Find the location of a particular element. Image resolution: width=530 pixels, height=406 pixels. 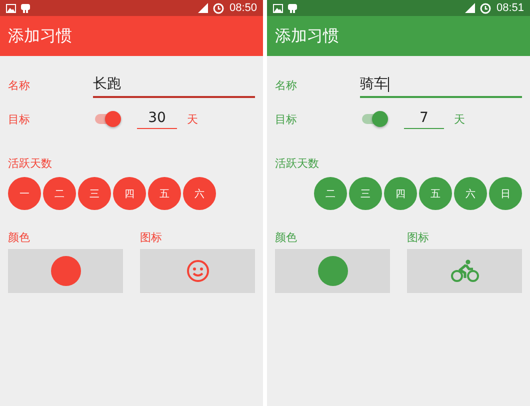

cyclist-icon is located at coordinates (465, 271).